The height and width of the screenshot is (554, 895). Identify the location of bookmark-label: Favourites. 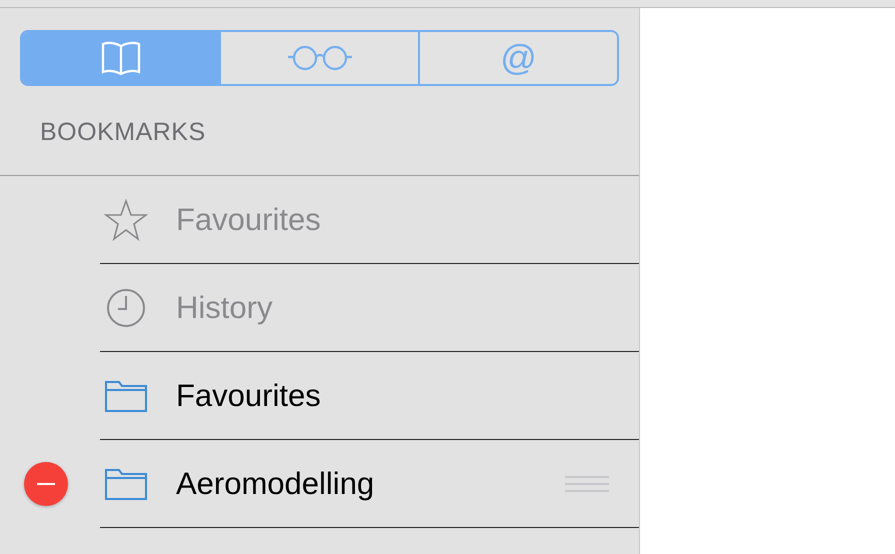
(407, 396).